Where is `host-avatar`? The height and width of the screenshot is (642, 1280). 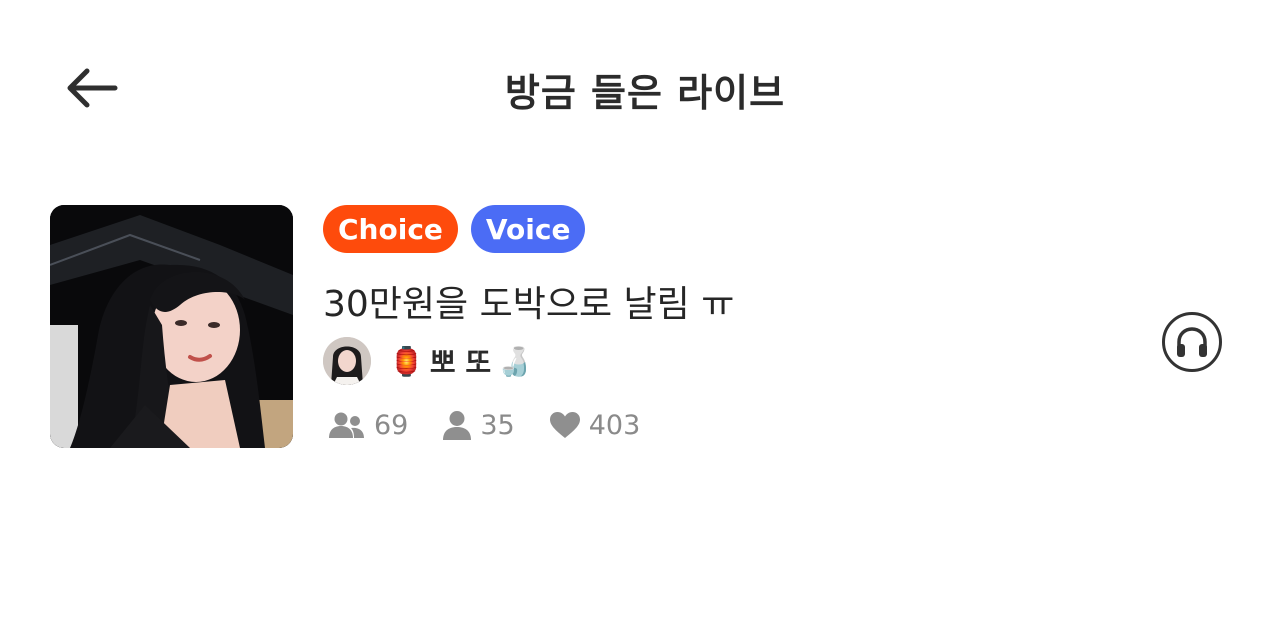 host-avatar is located at coordinates (347, 361).